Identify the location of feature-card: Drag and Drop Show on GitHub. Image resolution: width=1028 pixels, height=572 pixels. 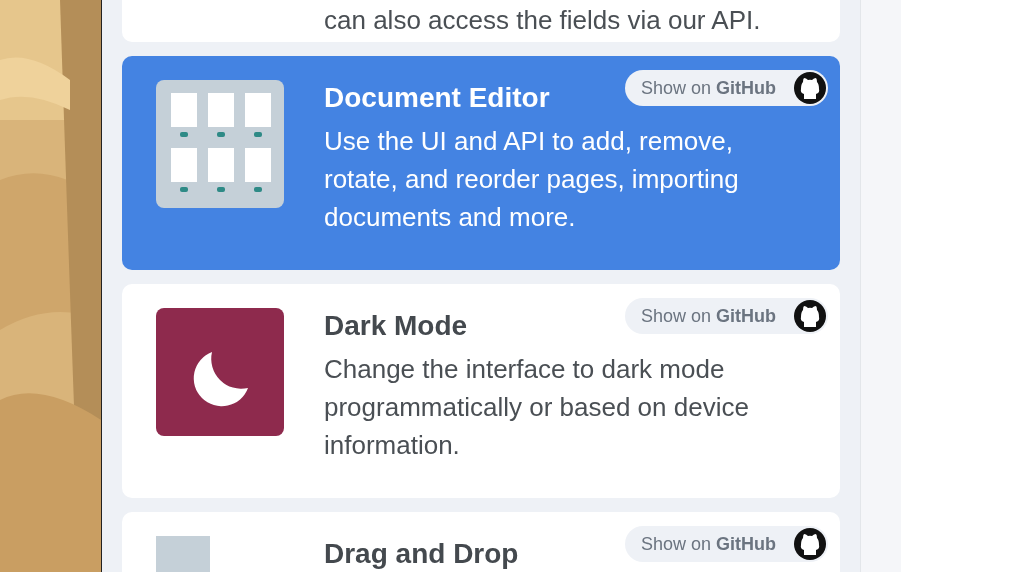
(481, 542).